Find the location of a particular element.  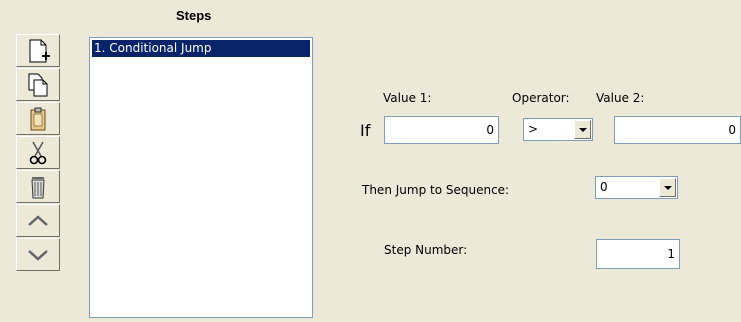

new-step-icon is located at coordinates (39, 50).